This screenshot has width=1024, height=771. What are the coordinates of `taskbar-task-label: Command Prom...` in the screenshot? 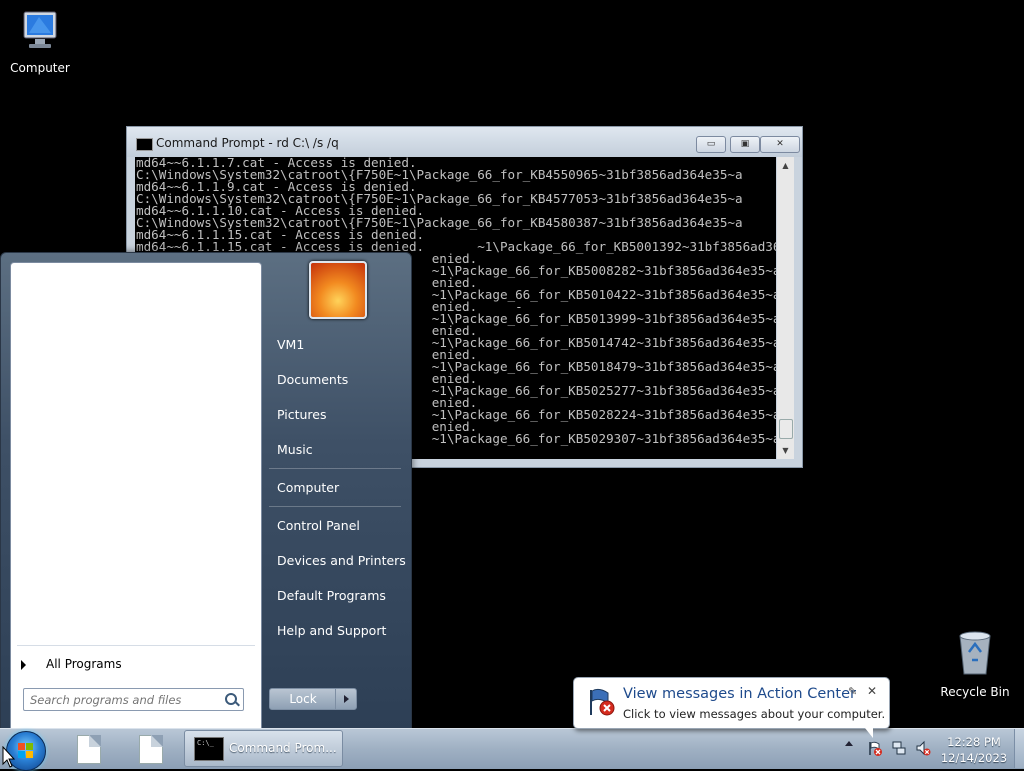 It's located at (283, 748).